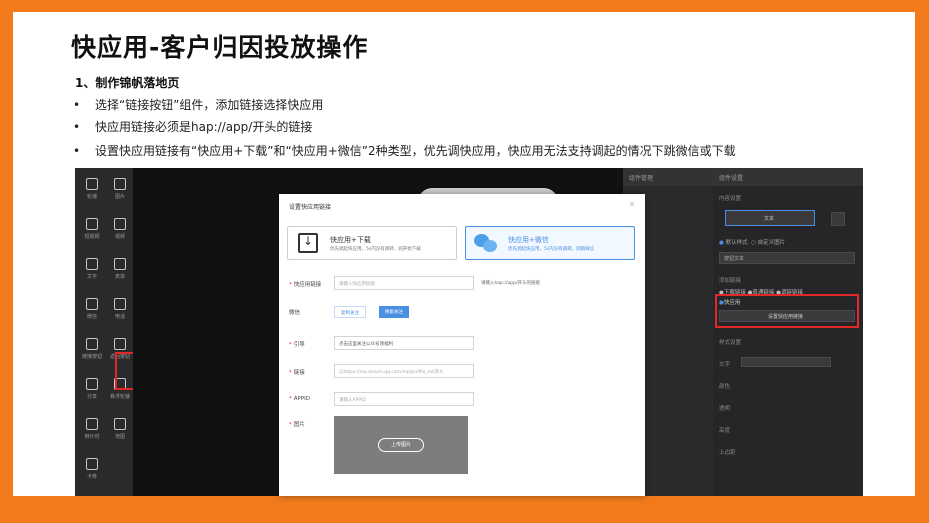  I want to click on radio-custom-icon: ○, so click(753, 243).